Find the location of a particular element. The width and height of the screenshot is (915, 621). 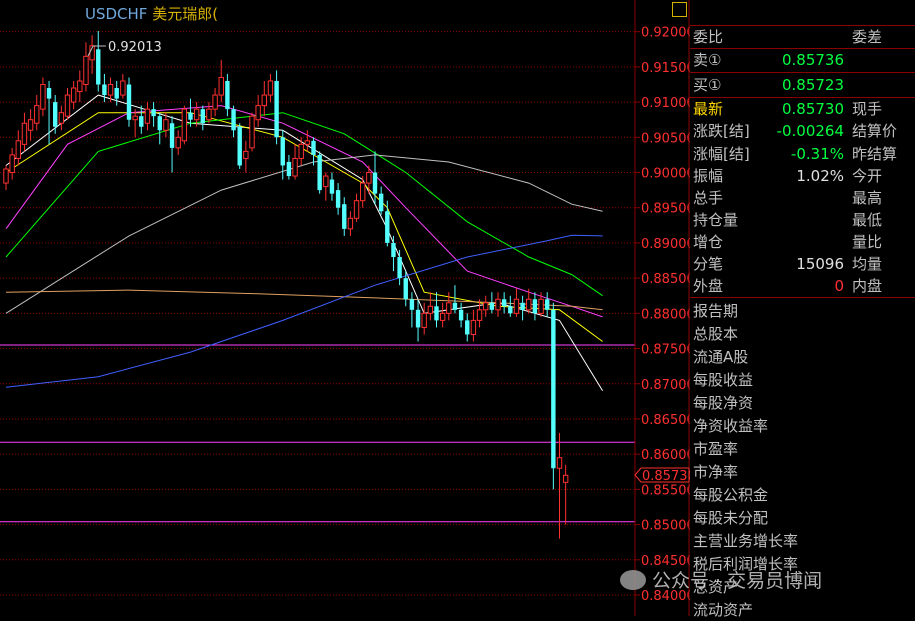

axis-tick-label: 0.86000 is located at coordinates (665, 455).